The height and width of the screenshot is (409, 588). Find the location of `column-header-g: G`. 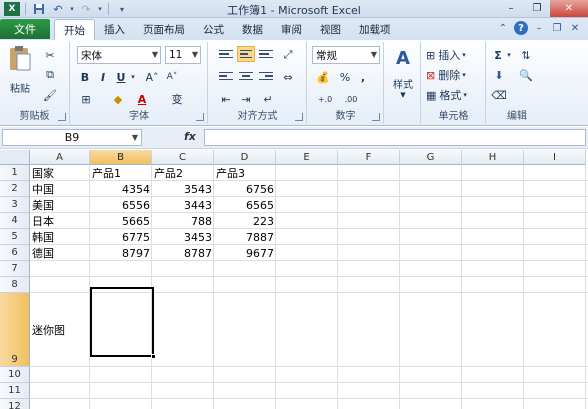

column-header-g: G is located at coordinates (431, 157).